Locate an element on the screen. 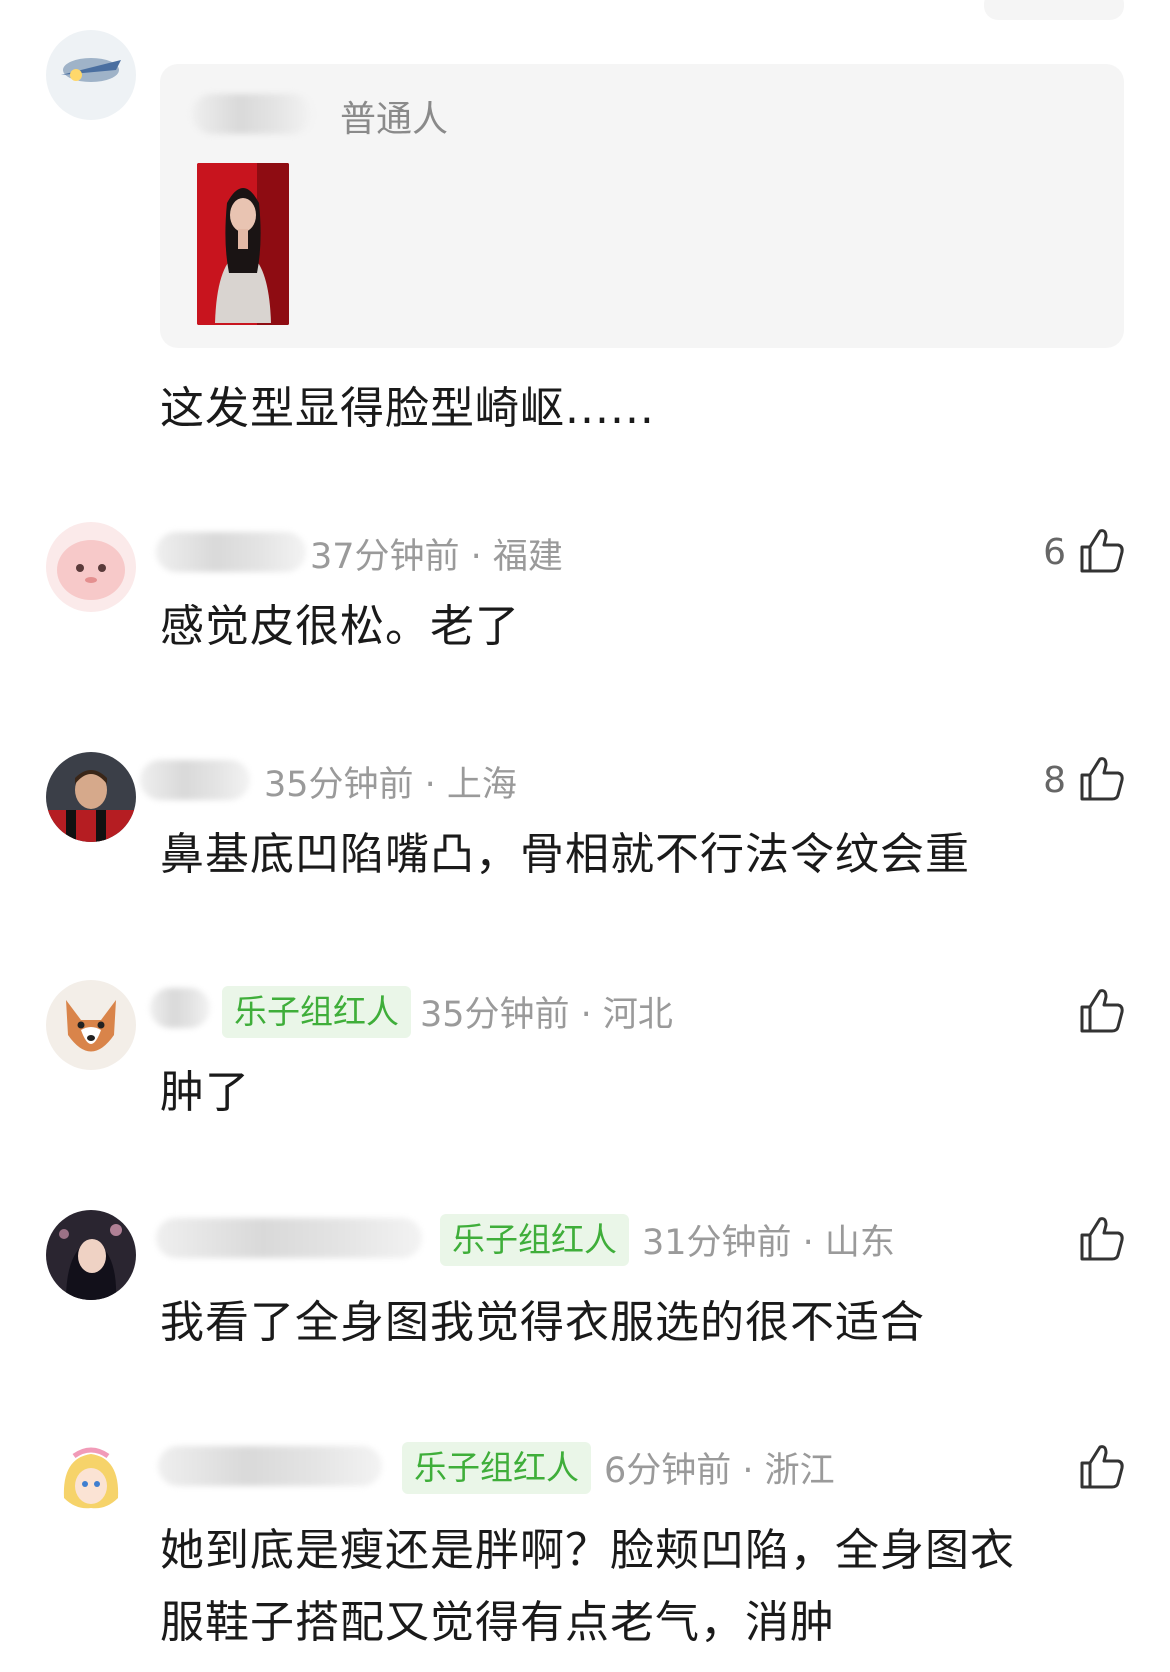 Image resolution: width=1170 pixels, height=1672 pixels. comment-text: 肿了 is located at coordinates (205, 1092).